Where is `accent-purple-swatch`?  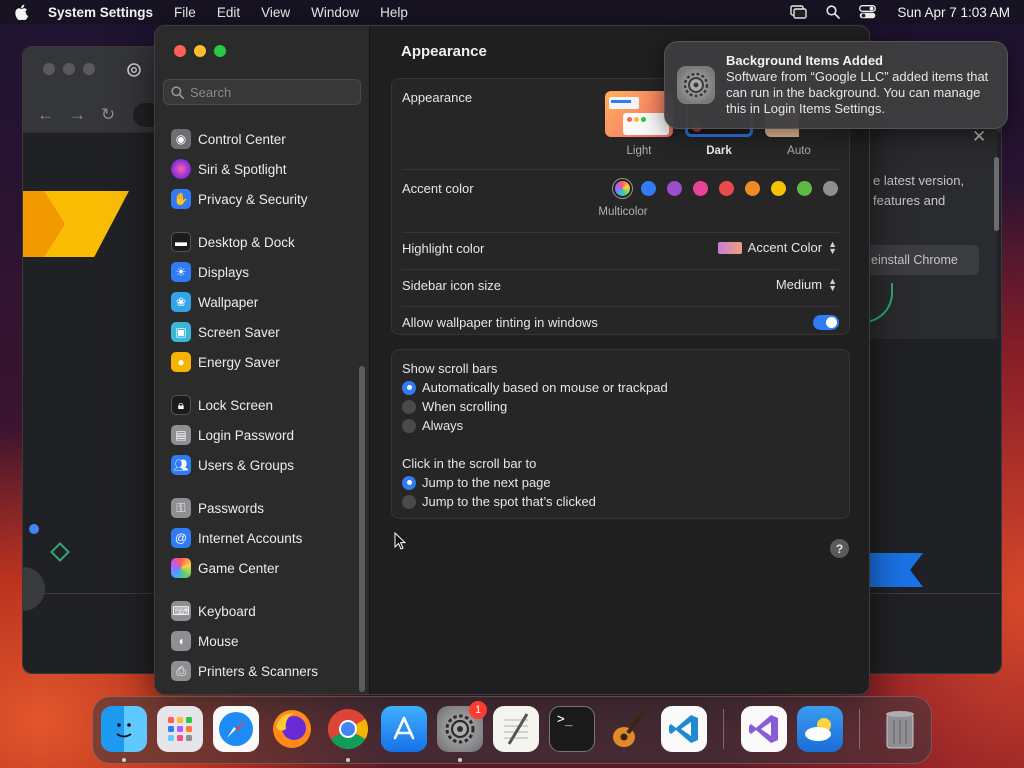 accent-purple-swatch is located at coordinates (674, 188).